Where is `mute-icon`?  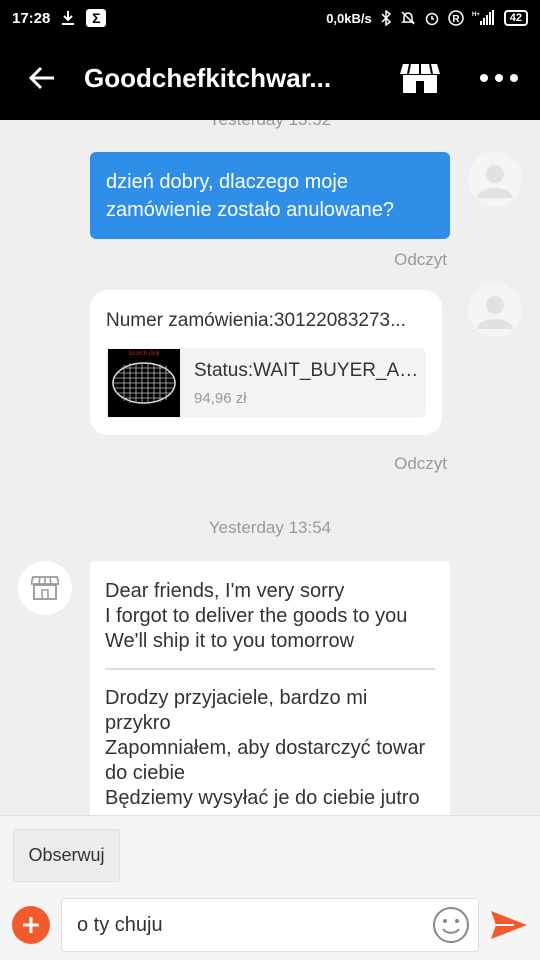
mute-icon is located at coordinates (408, 18).